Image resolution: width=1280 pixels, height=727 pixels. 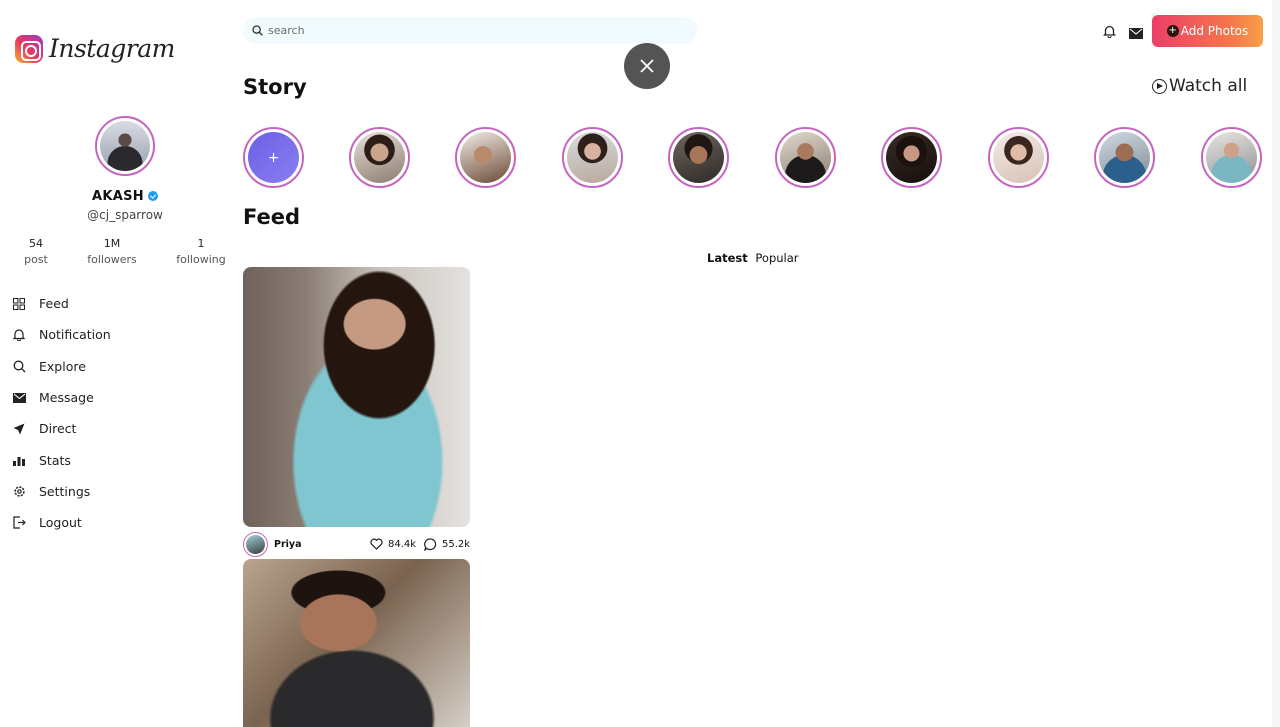 I want to click on stat-followers: 1M followers, so click(x=112, y=251).